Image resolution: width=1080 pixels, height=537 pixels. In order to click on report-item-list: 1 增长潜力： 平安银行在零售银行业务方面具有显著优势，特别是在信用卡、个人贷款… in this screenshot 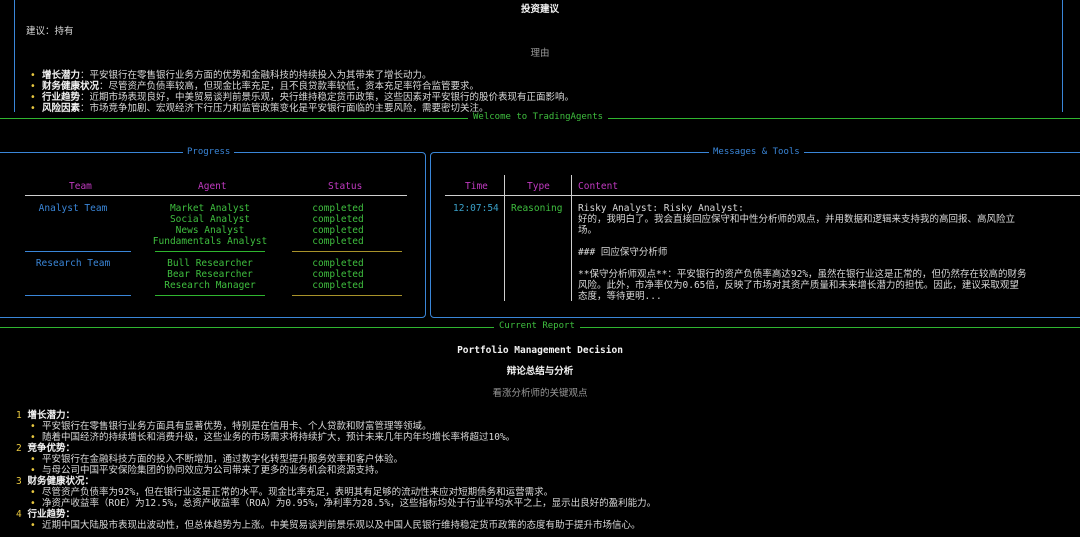, I will do `click(336, 470)`.